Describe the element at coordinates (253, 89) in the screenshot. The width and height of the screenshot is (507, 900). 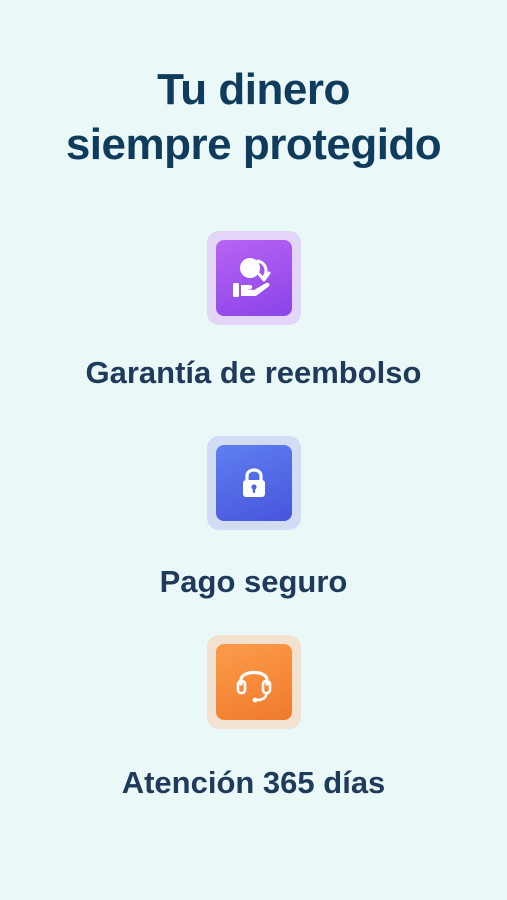
I see `title-line-1: Tu dinero` at that location.